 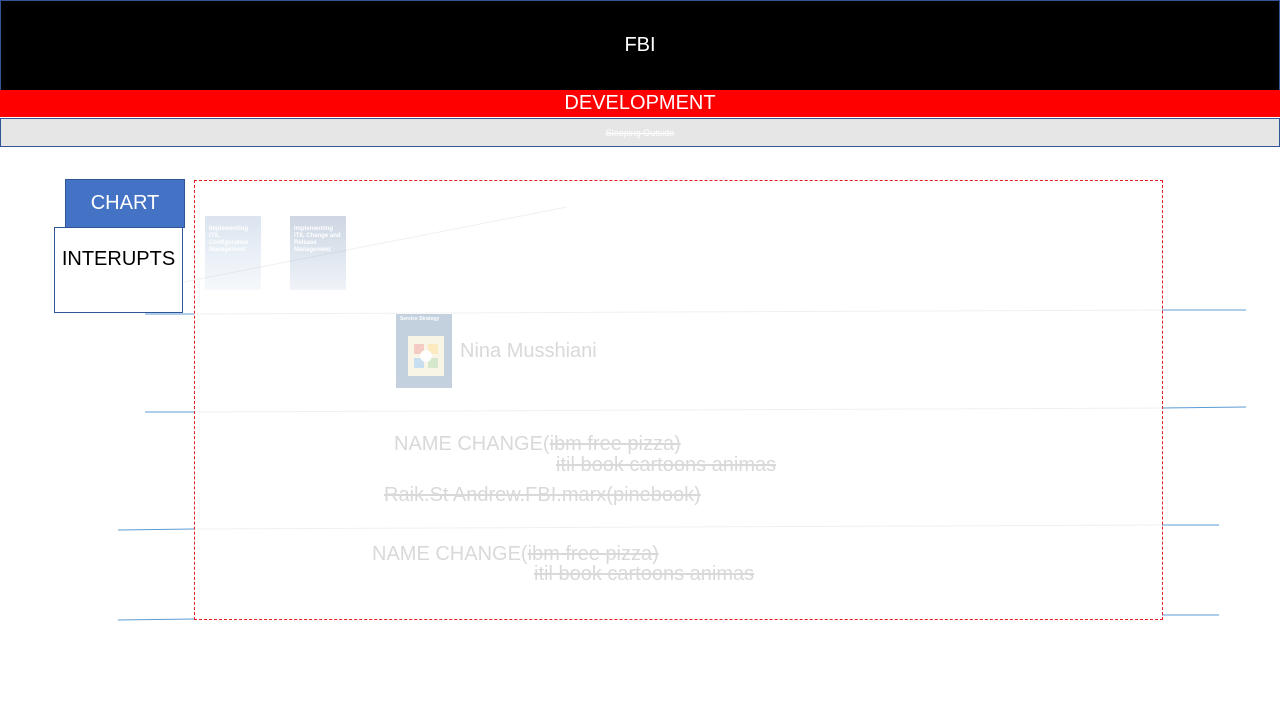 I want to click on interrupts-button: INTERUPTS, so click(x=118, y=270).